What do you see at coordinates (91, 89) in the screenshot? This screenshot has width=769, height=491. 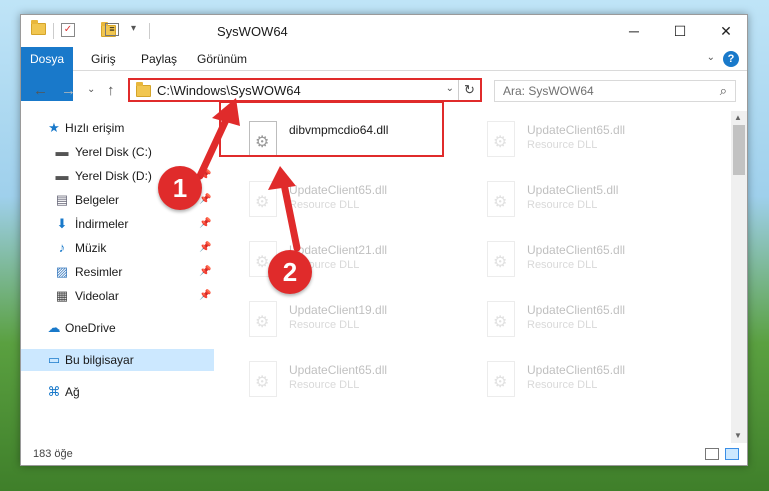 I see `recent-locations-button: ⌄` at bounding box center [91, 89].